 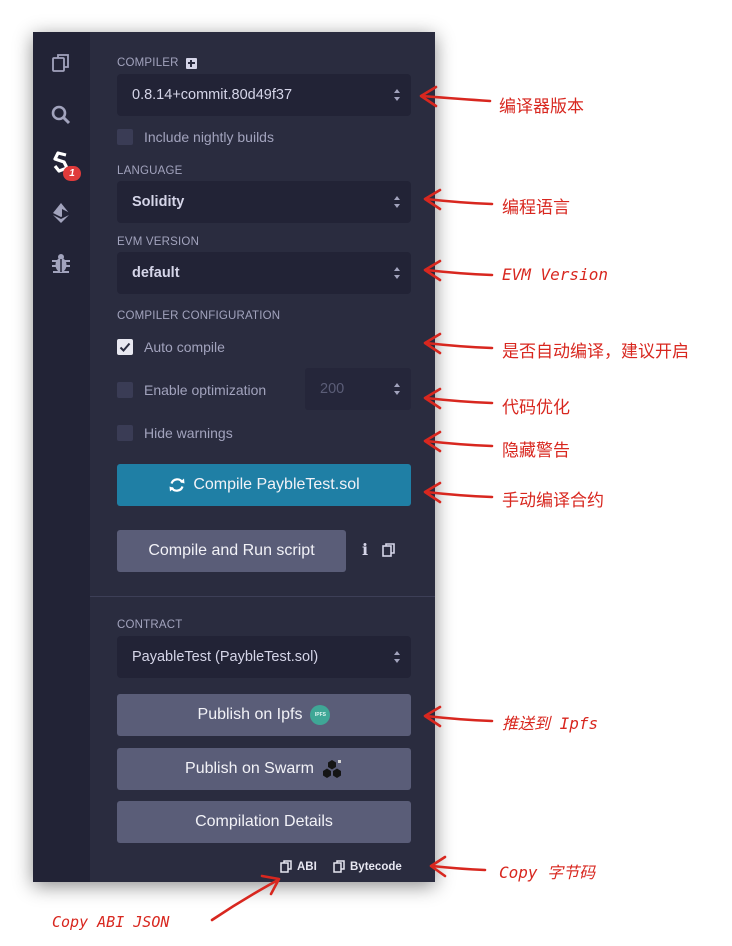 I want to click on compiler-config-label: COMPILER CONFIGURATION, so click(x=199, y=316).